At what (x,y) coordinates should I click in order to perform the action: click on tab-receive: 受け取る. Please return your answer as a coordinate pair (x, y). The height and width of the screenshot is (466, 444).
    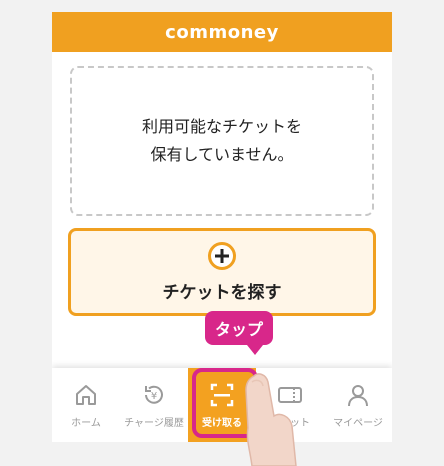
    Looking at the image, I should click on (222, 405).